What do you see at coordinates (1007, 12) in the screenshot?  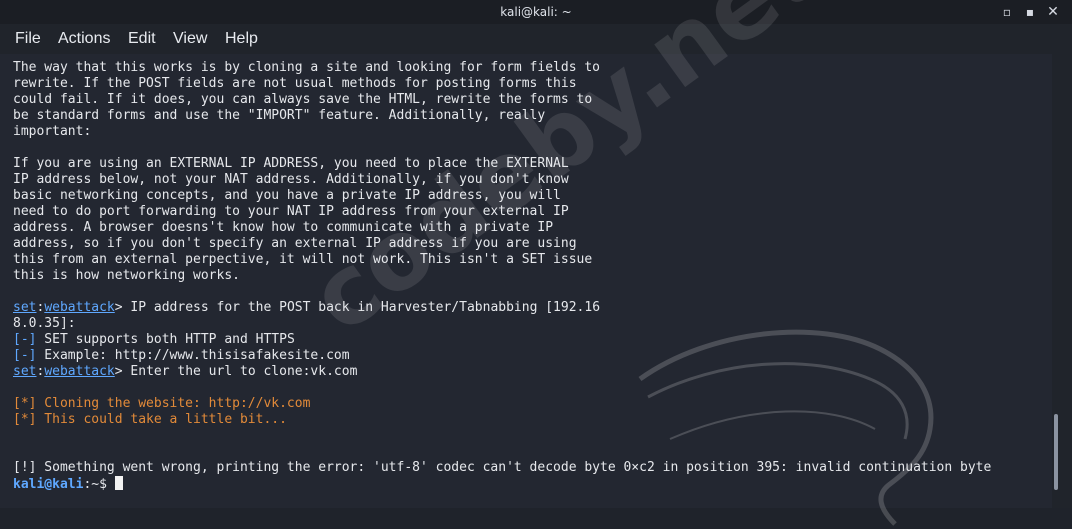 I see `minimize-icon: ▫` at bounding box center [1007, 12].